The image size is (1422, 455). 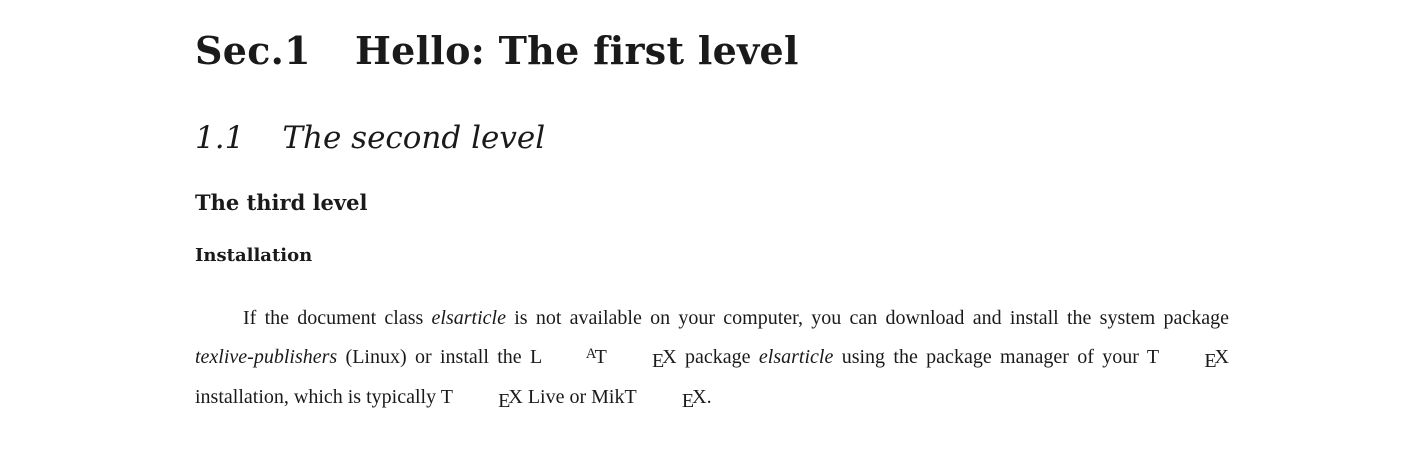 What do you see at coordinates (337, 318) in the screenshot?
I see `body-text-run: If the document class` at bounding box center [337, 318].